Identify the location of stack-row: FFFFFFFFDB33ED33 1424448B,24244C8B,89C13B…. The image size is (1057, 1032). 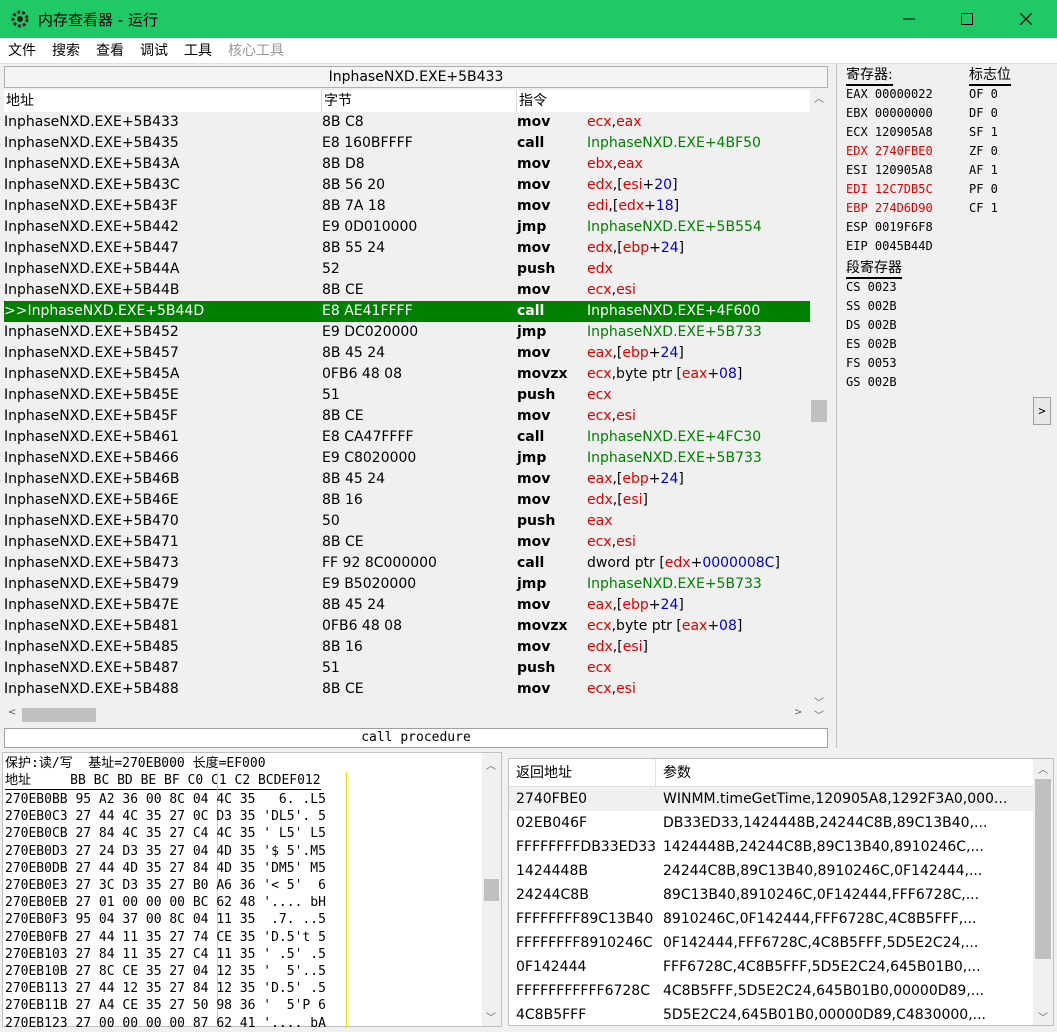
(771, 847).